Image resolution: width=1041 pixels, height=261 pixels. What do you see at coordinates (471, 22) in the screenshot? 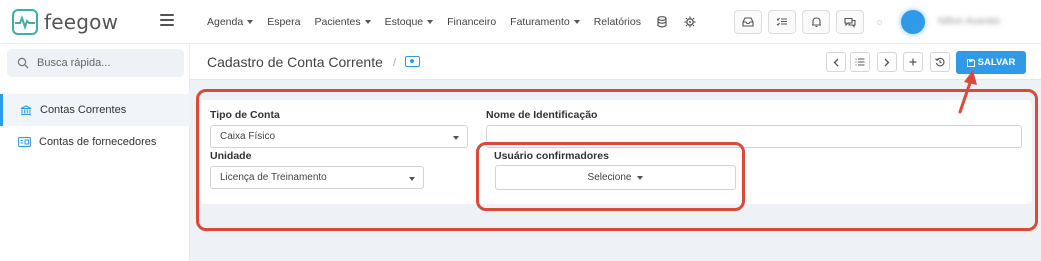
I see `nav-financeiro: Financeiro` at bounding box center [471, 22].